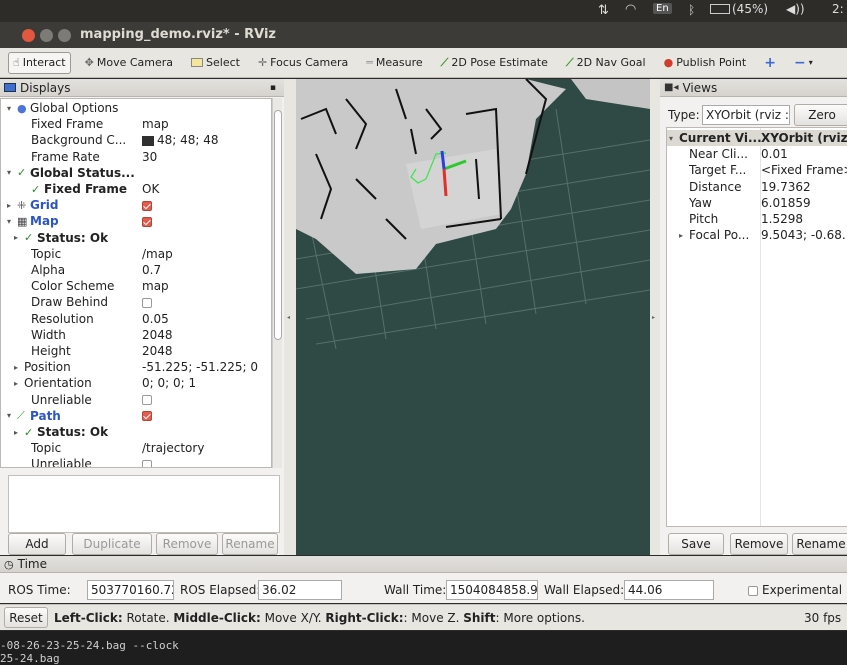  Describe the element at coordinates (150, 189) in the screenshot. I see `property-value: OK` at that location.